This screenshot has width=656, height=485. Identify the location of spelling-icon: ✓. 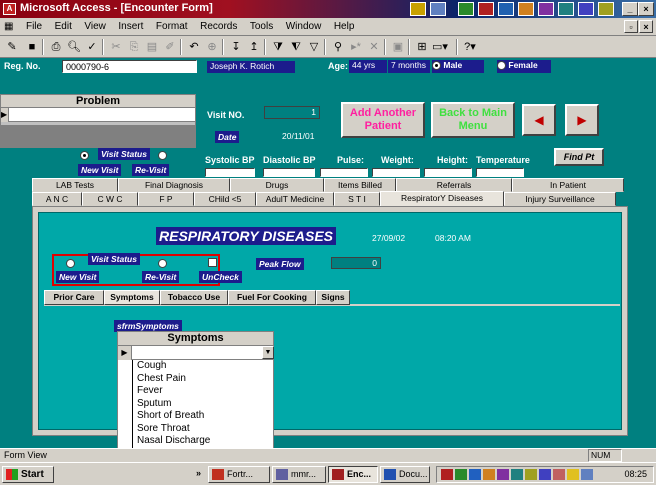
(92, 47).